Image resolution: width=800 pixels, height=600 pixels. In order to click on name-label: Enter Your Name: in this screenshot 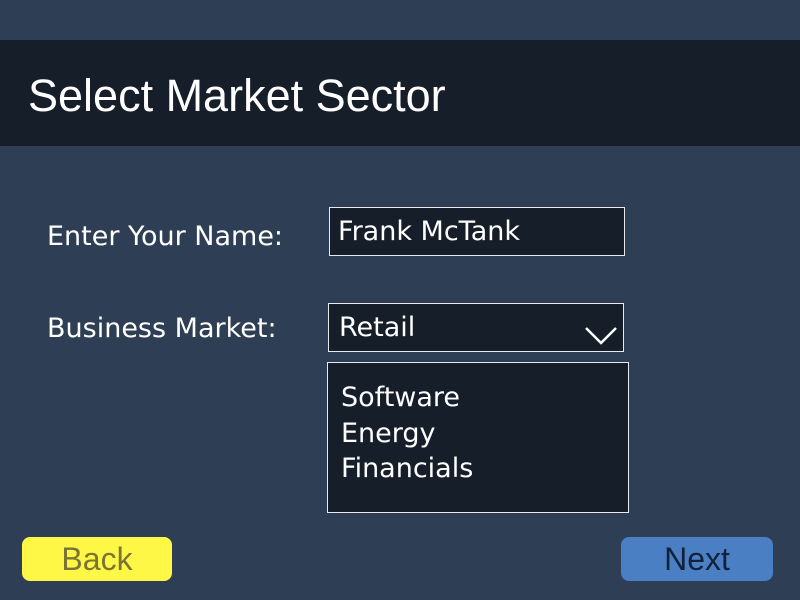, I will do `click(165, 236)`.